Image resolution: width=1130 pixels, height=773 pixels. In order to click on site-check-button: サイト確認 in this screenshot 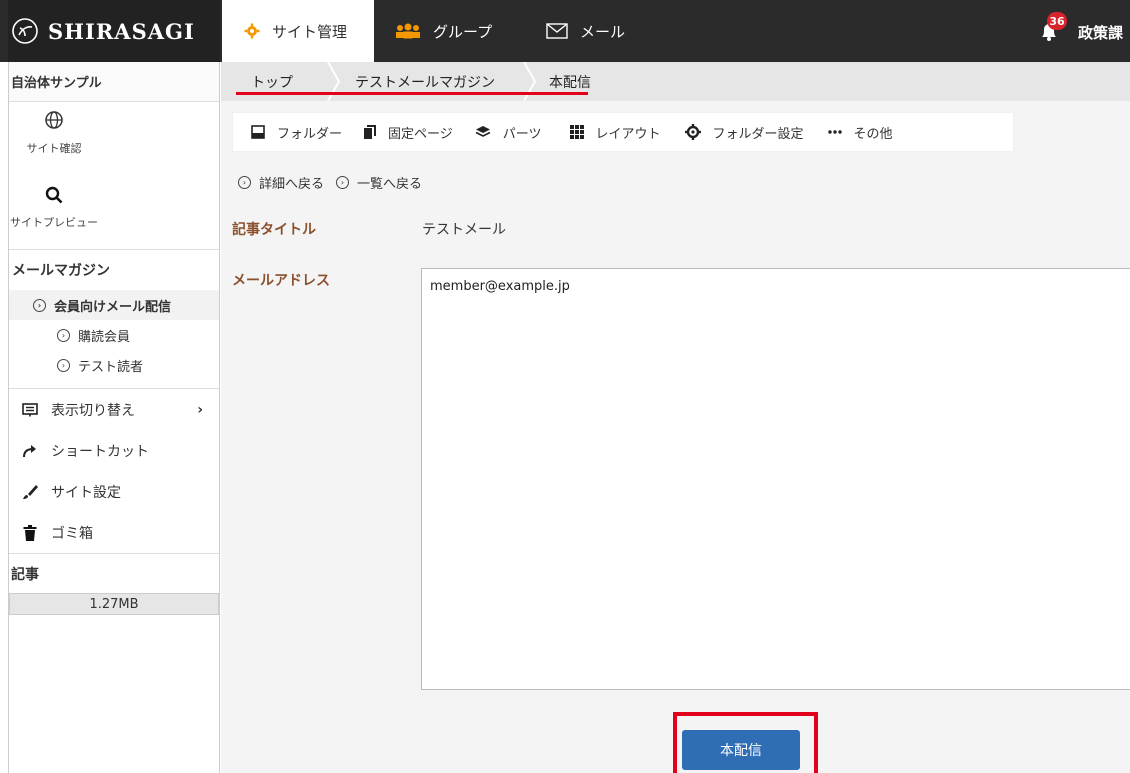, I will do `click(54, 133)`.